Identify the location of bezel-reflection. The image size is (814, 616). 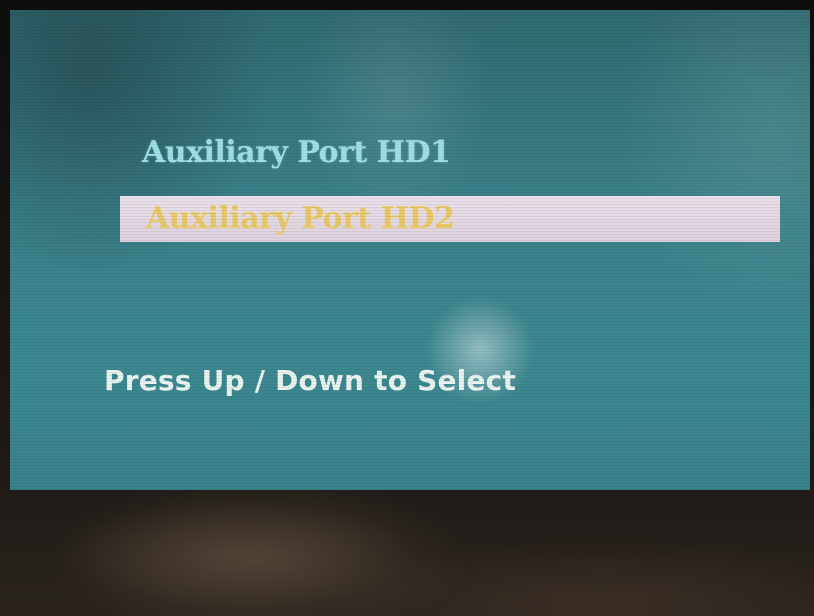
(240, 555).